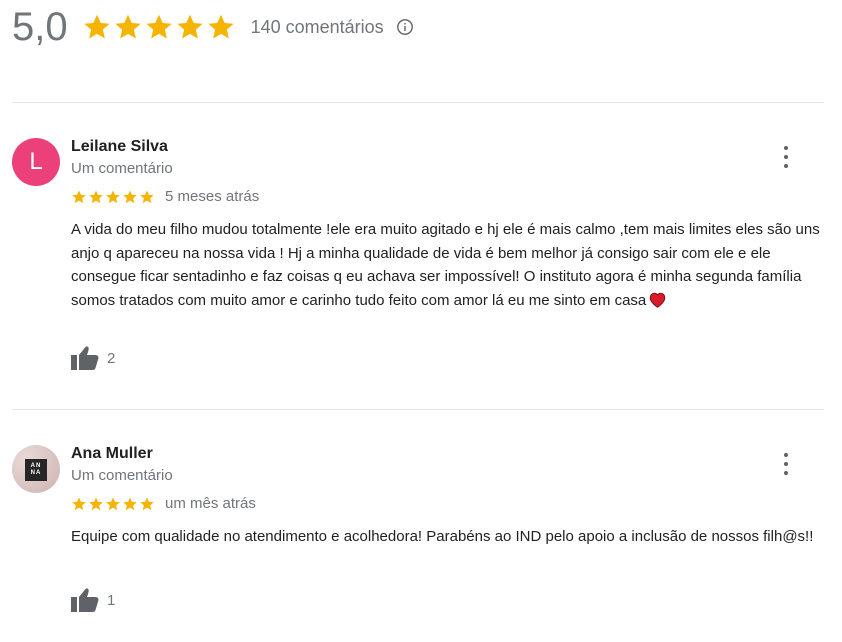  Describe the element at coordinates (210, 503) in the screenshot. I see `review-date: um mês atrás` at that location.